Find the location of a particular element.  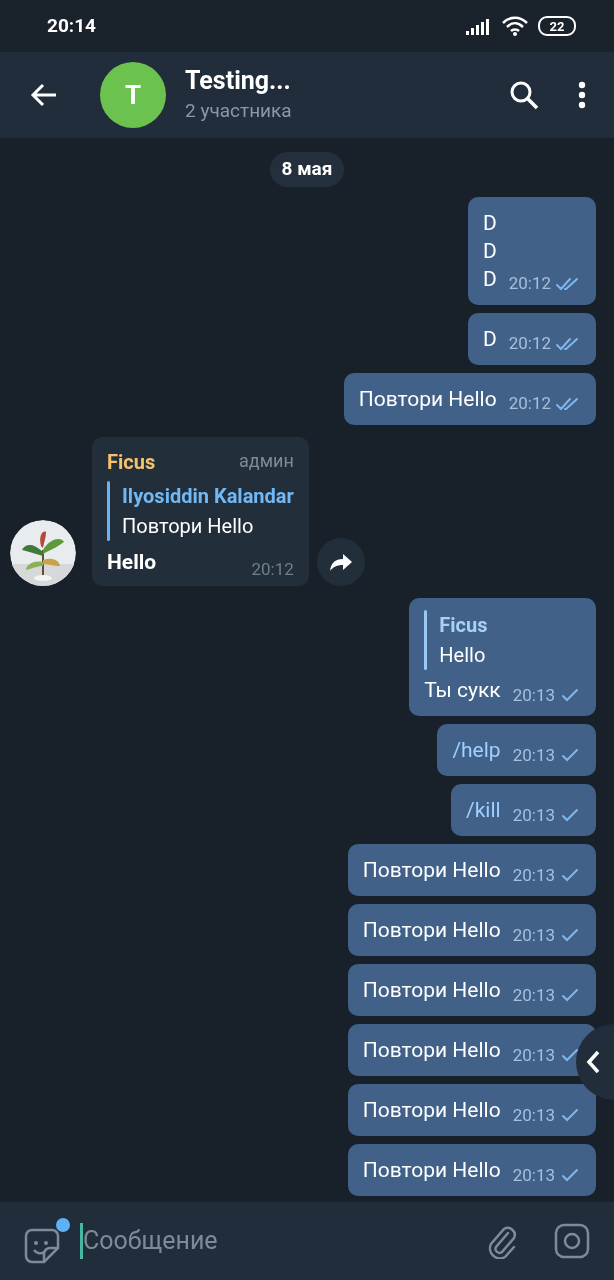

message-text: /help is located at coordinates (476, 750).